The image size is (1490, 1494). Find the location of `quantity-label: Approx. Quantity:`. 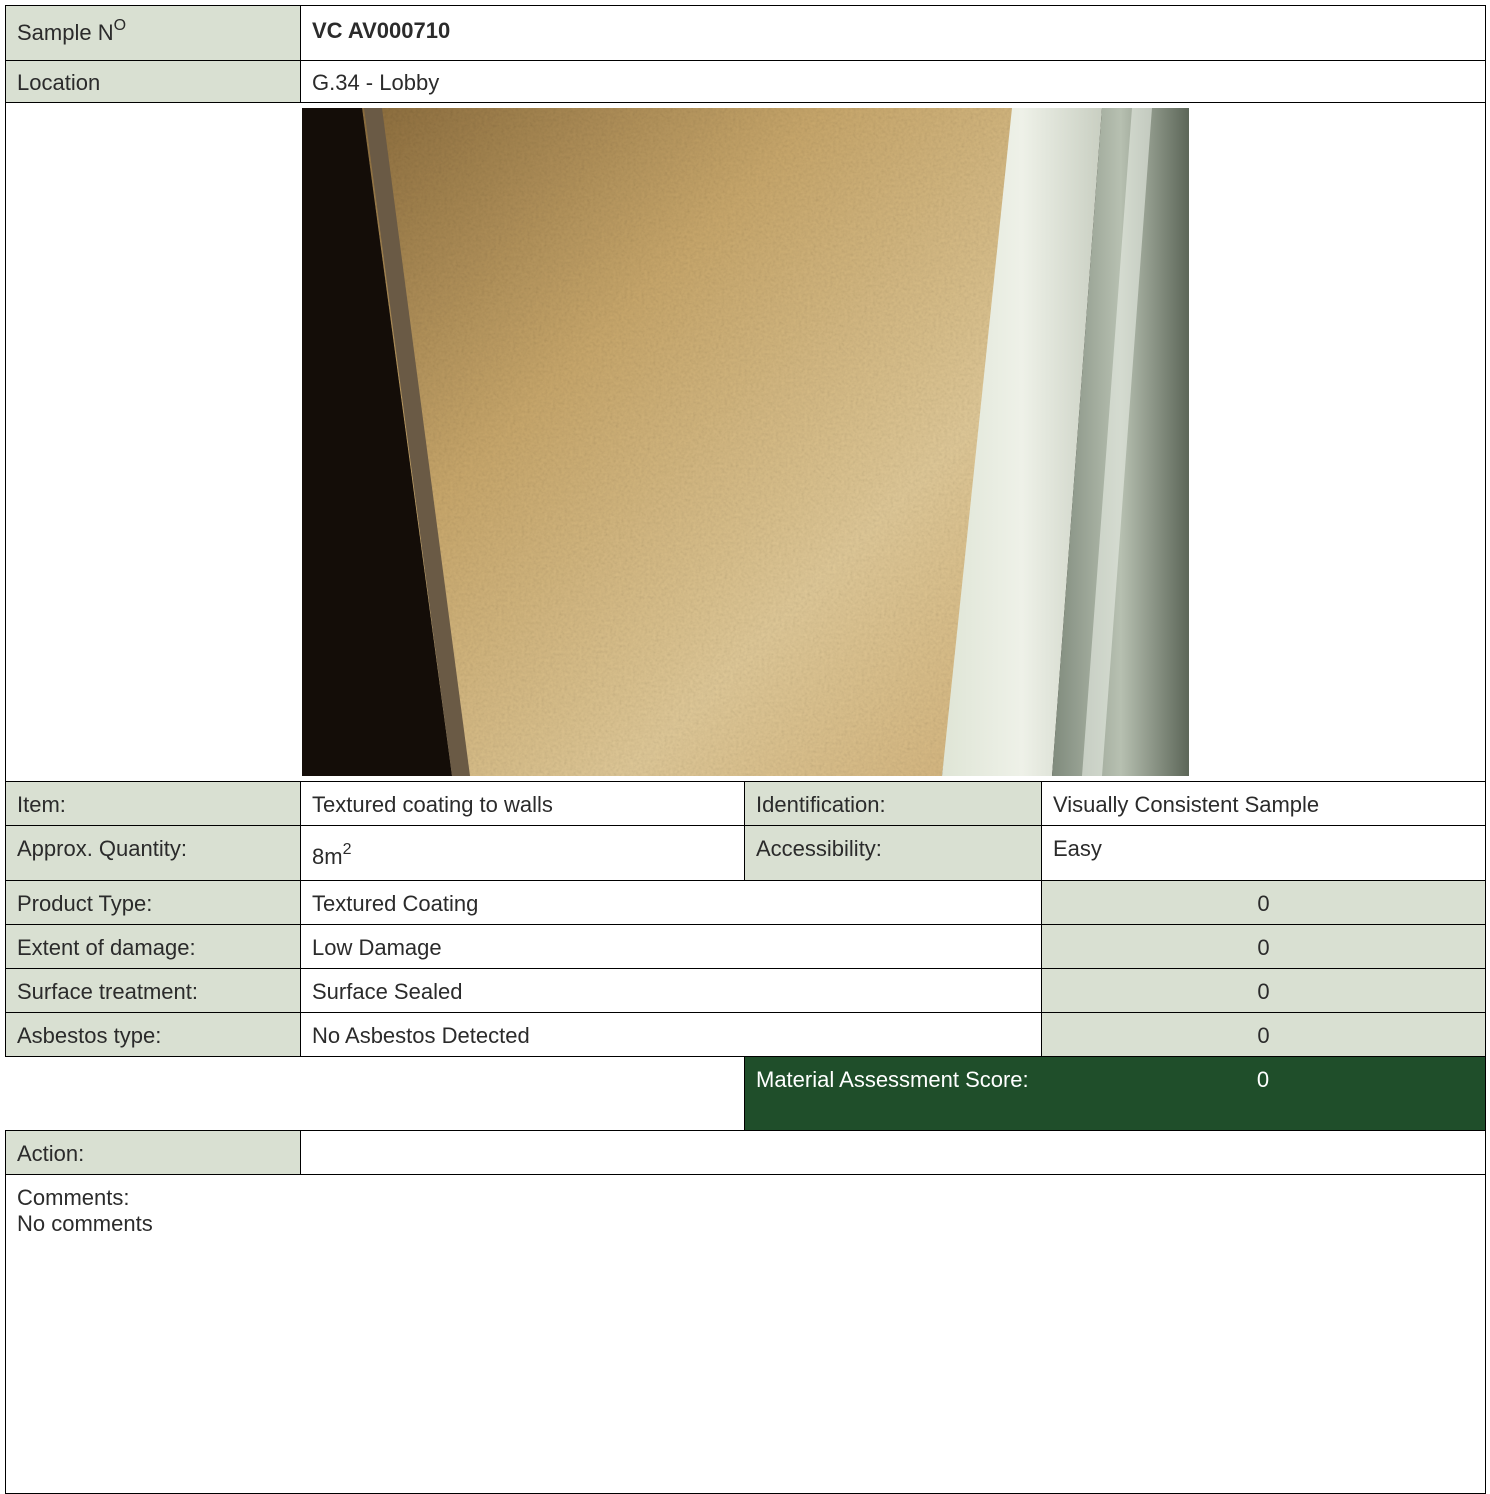

quantity-label: Approx. Quantity: is located at coordinates (153, 853).